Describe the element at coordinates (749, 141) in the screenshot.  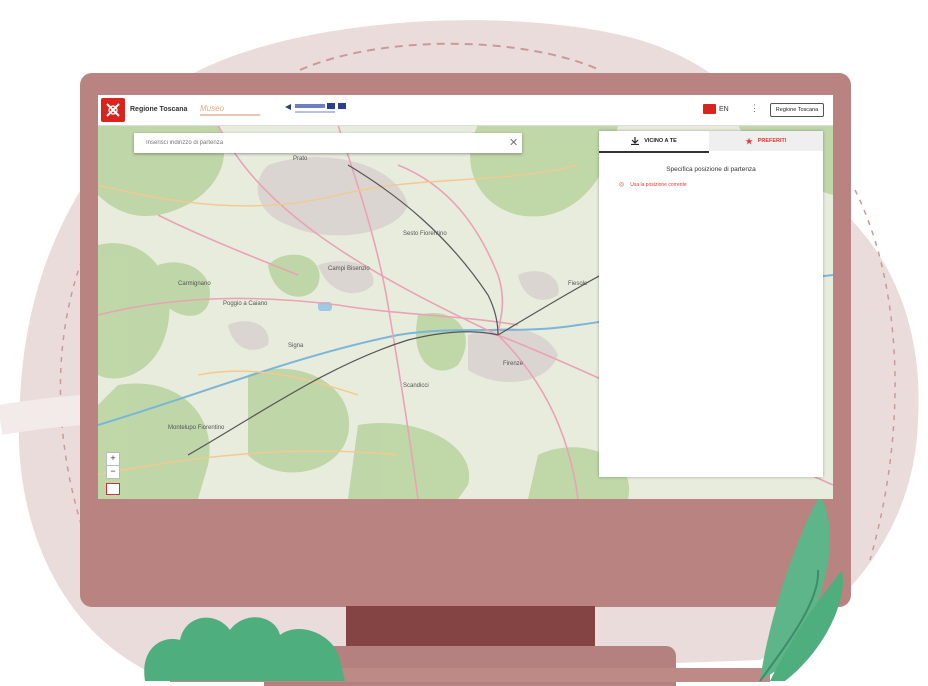
I see `star-icon: ★` at that location.